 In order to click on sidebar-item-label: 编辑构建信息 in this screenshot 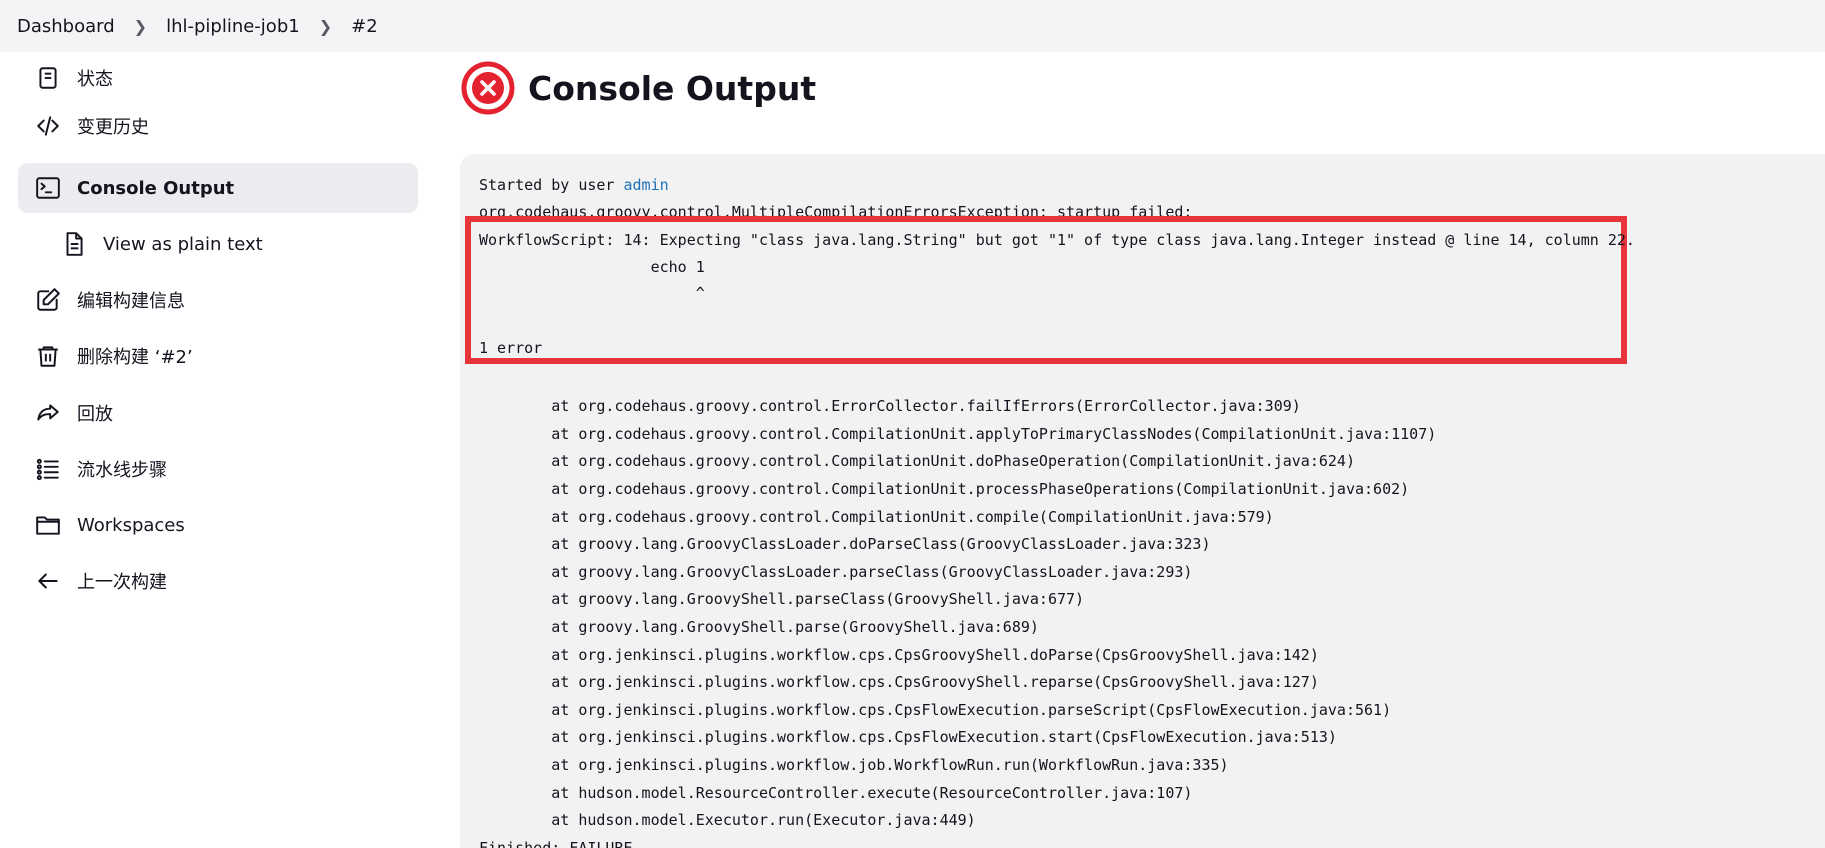, I will do `click(131, 301)`.